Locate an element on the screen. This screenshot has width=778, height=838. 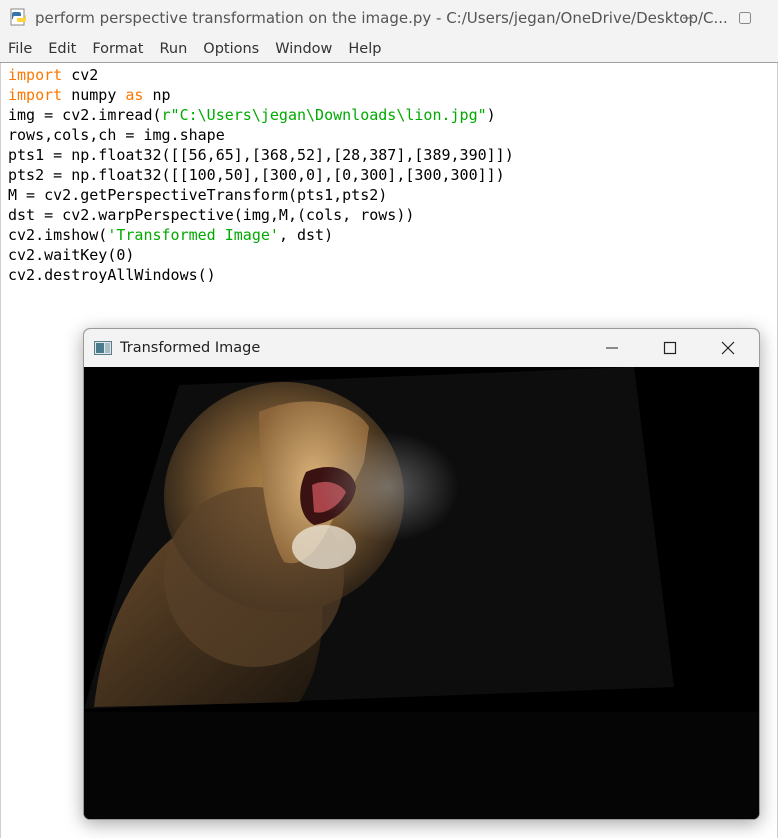
cv-minimize-button is located at coordinates (612, 348).